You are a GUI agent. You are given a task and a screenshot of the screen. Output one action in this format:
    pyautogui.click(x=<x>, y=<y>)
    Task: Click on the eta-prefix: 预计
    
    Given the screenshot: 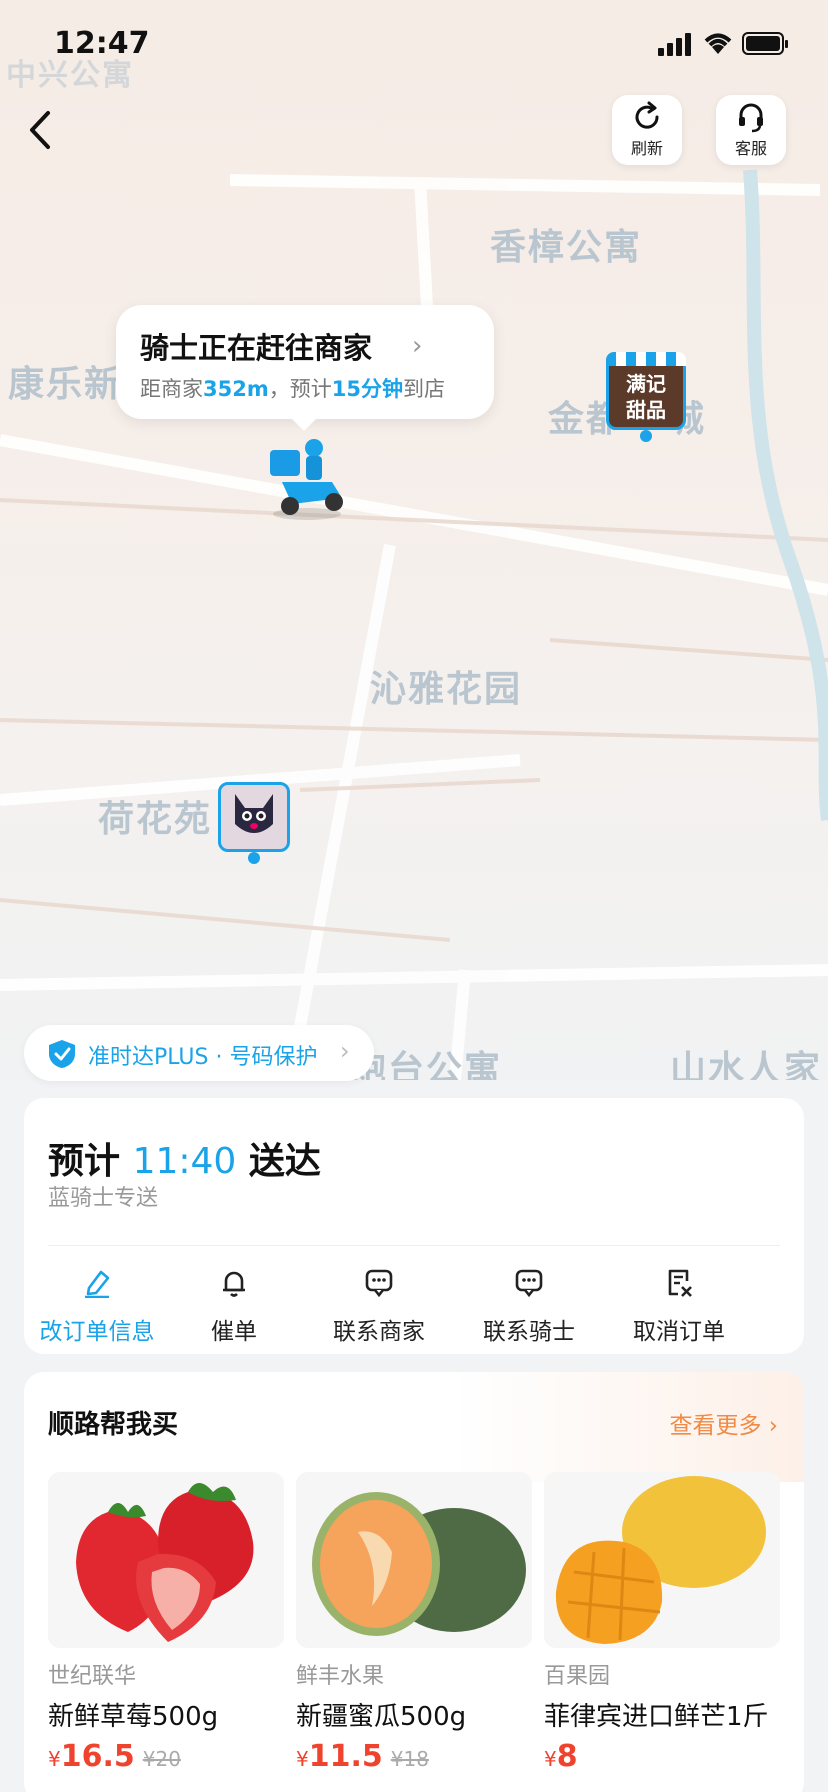 What is the action you would take?
    pyautogui.click(x=84, y=1161)
    